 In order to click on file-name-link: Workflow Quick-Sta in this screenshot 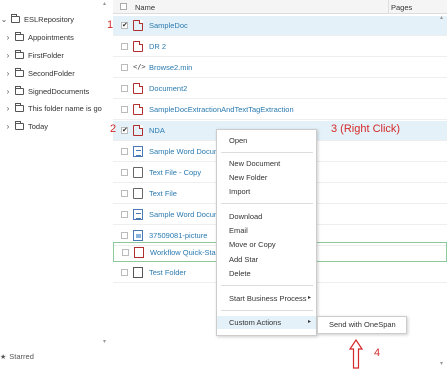, I will do `click(183, 252)`.